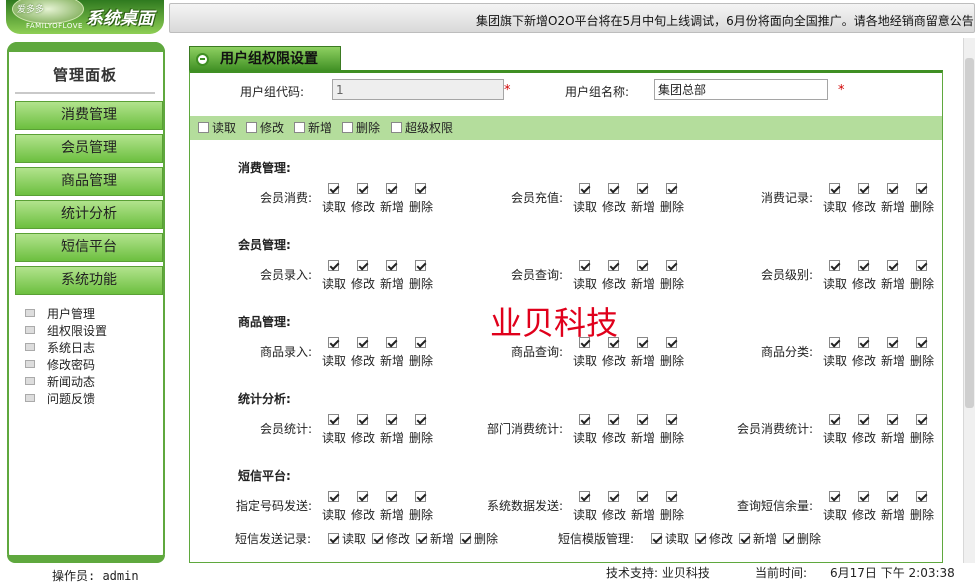  Describe the element at coordinates (418, 89) in the screenshot. I see `group-code-input` at that location.